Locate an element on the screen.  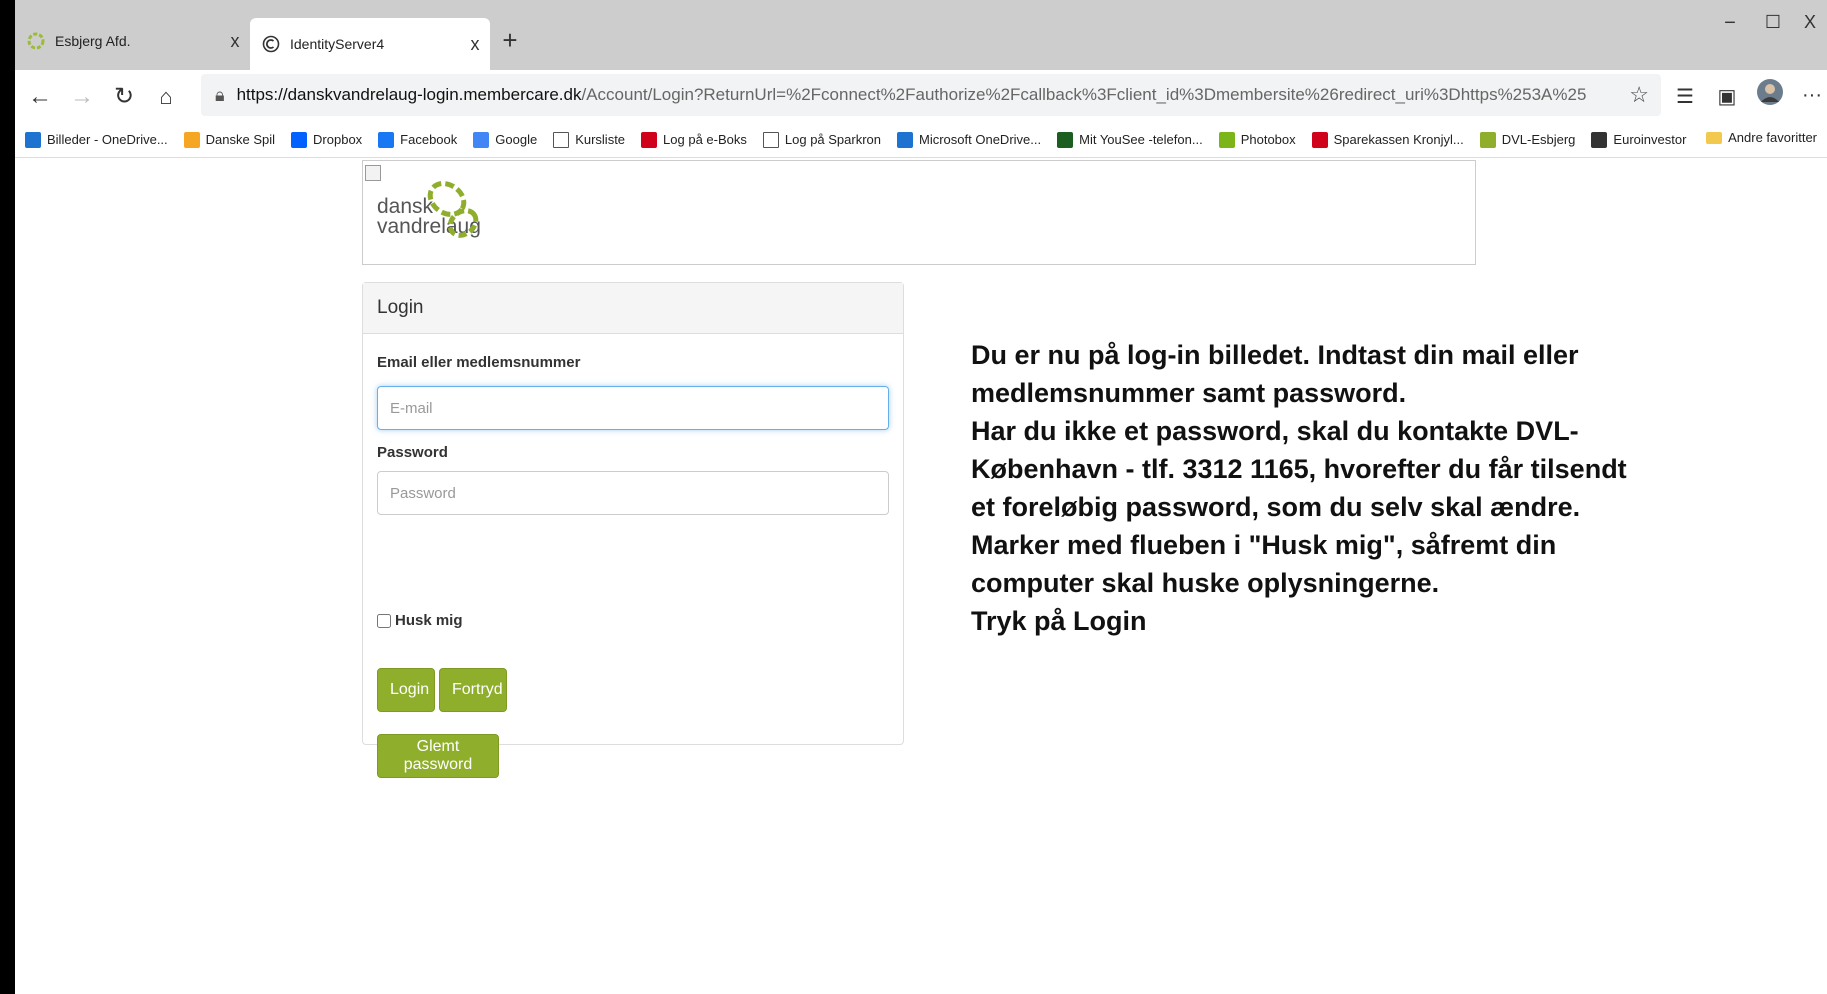
bookmark-label: Facebook is located at coordinates (429, 139).